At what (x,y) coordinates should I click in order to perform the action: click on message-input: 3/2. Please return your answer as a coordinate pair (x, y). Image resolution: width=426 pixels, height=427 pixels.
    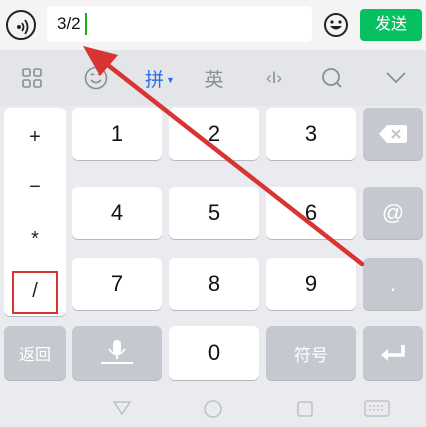
    Looking at the image, I should click on (179, 24).